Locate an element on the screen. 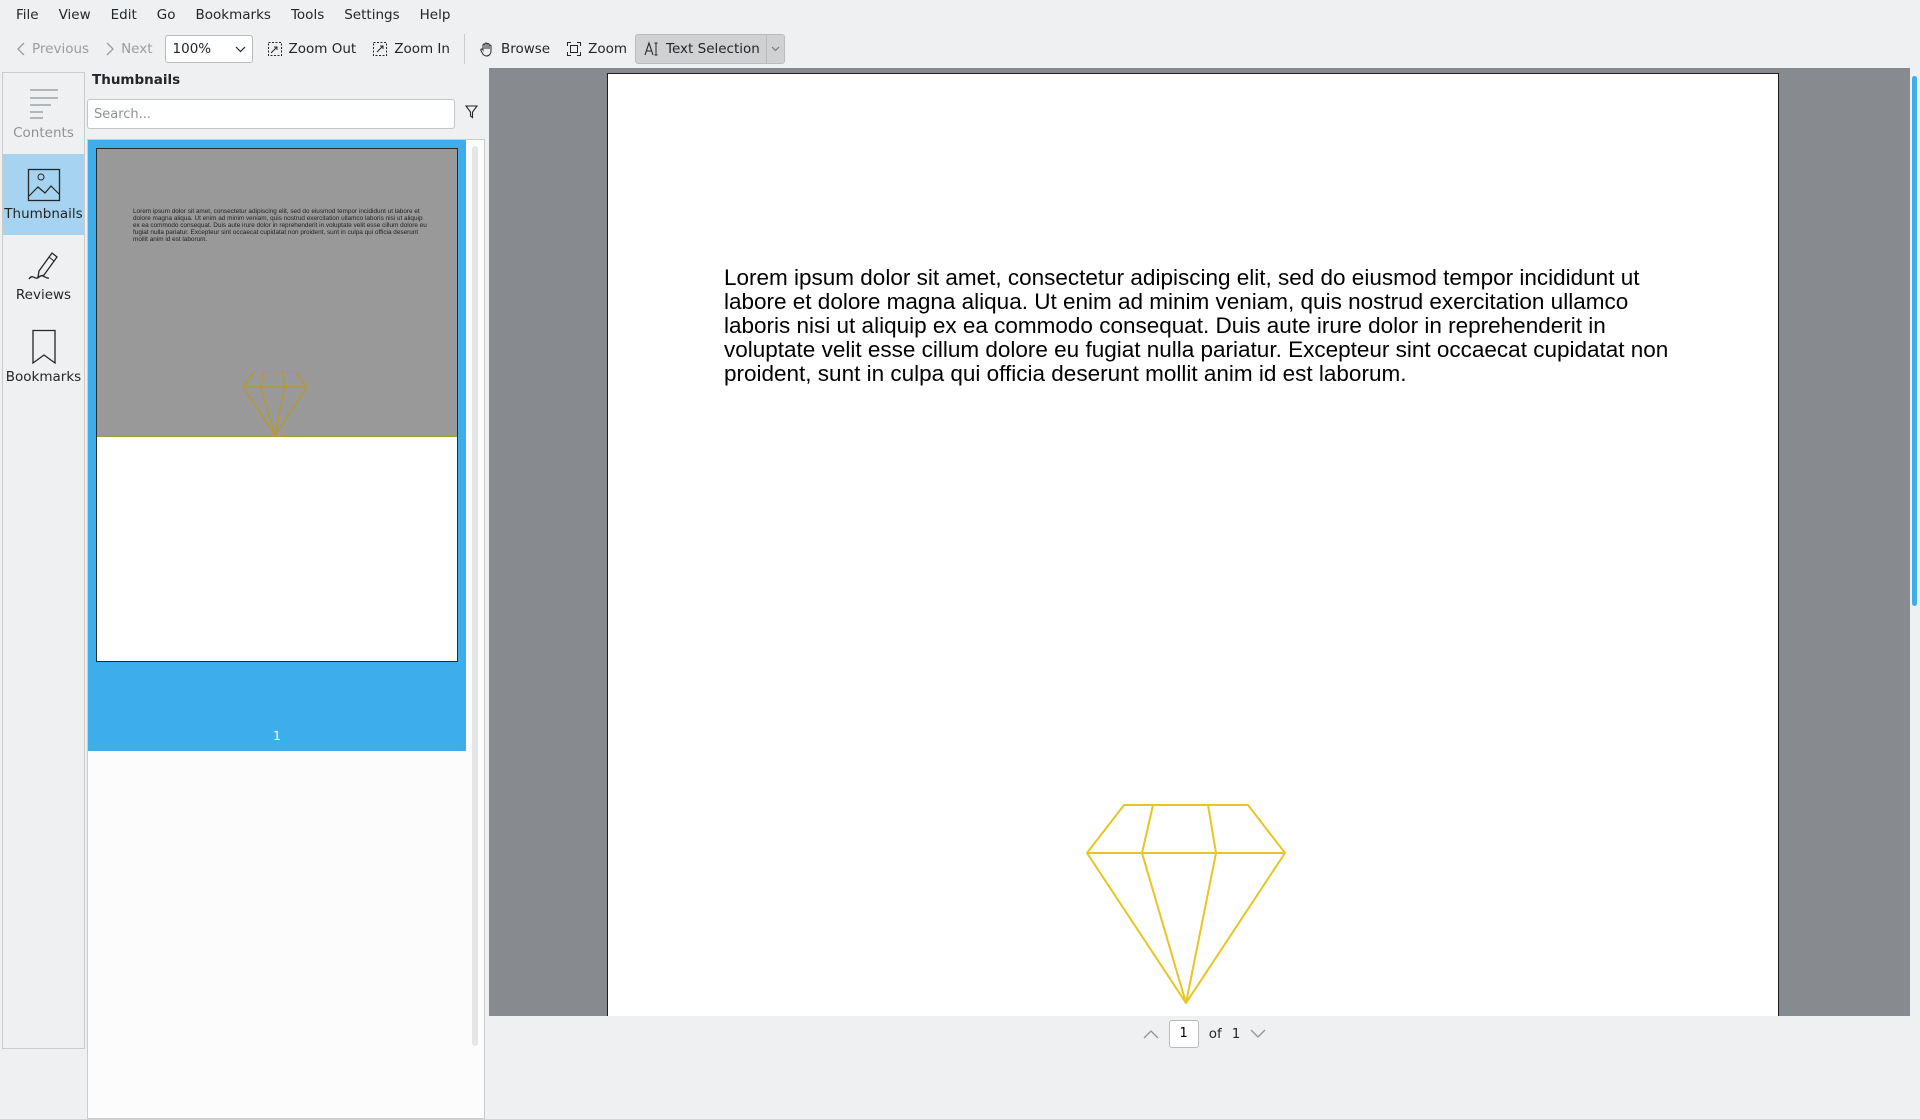  zoom-tool-button: Zoom is located at coordinates (596, 49).